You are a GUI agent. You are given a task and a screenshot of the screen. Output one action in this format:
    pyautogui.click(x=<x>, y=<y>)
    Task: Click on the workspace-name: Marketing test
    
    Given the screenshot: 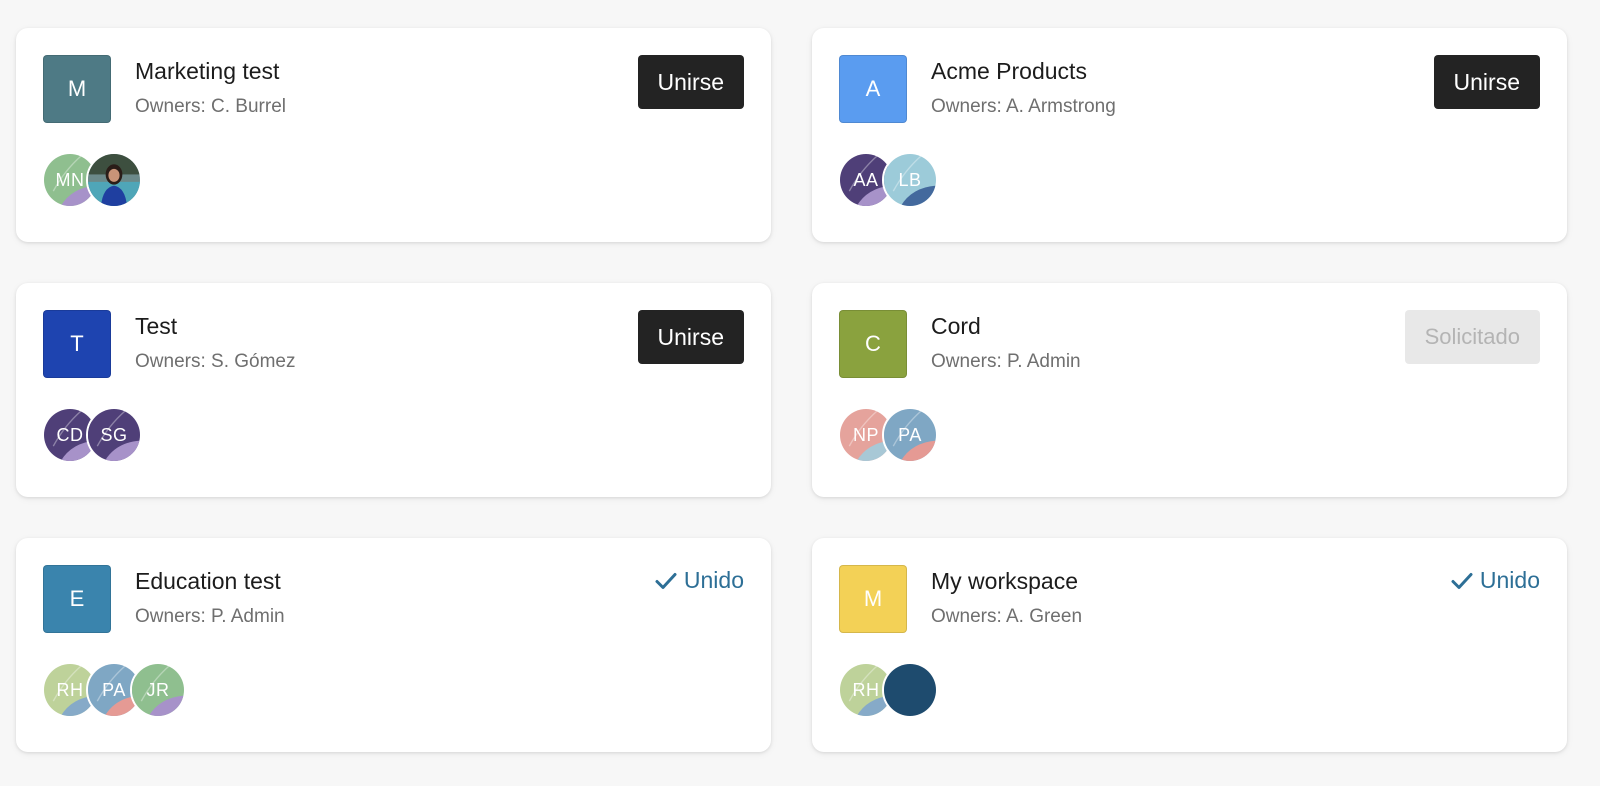 What is the action you would take?
    pyautogui.click(x=207, y=71)
    